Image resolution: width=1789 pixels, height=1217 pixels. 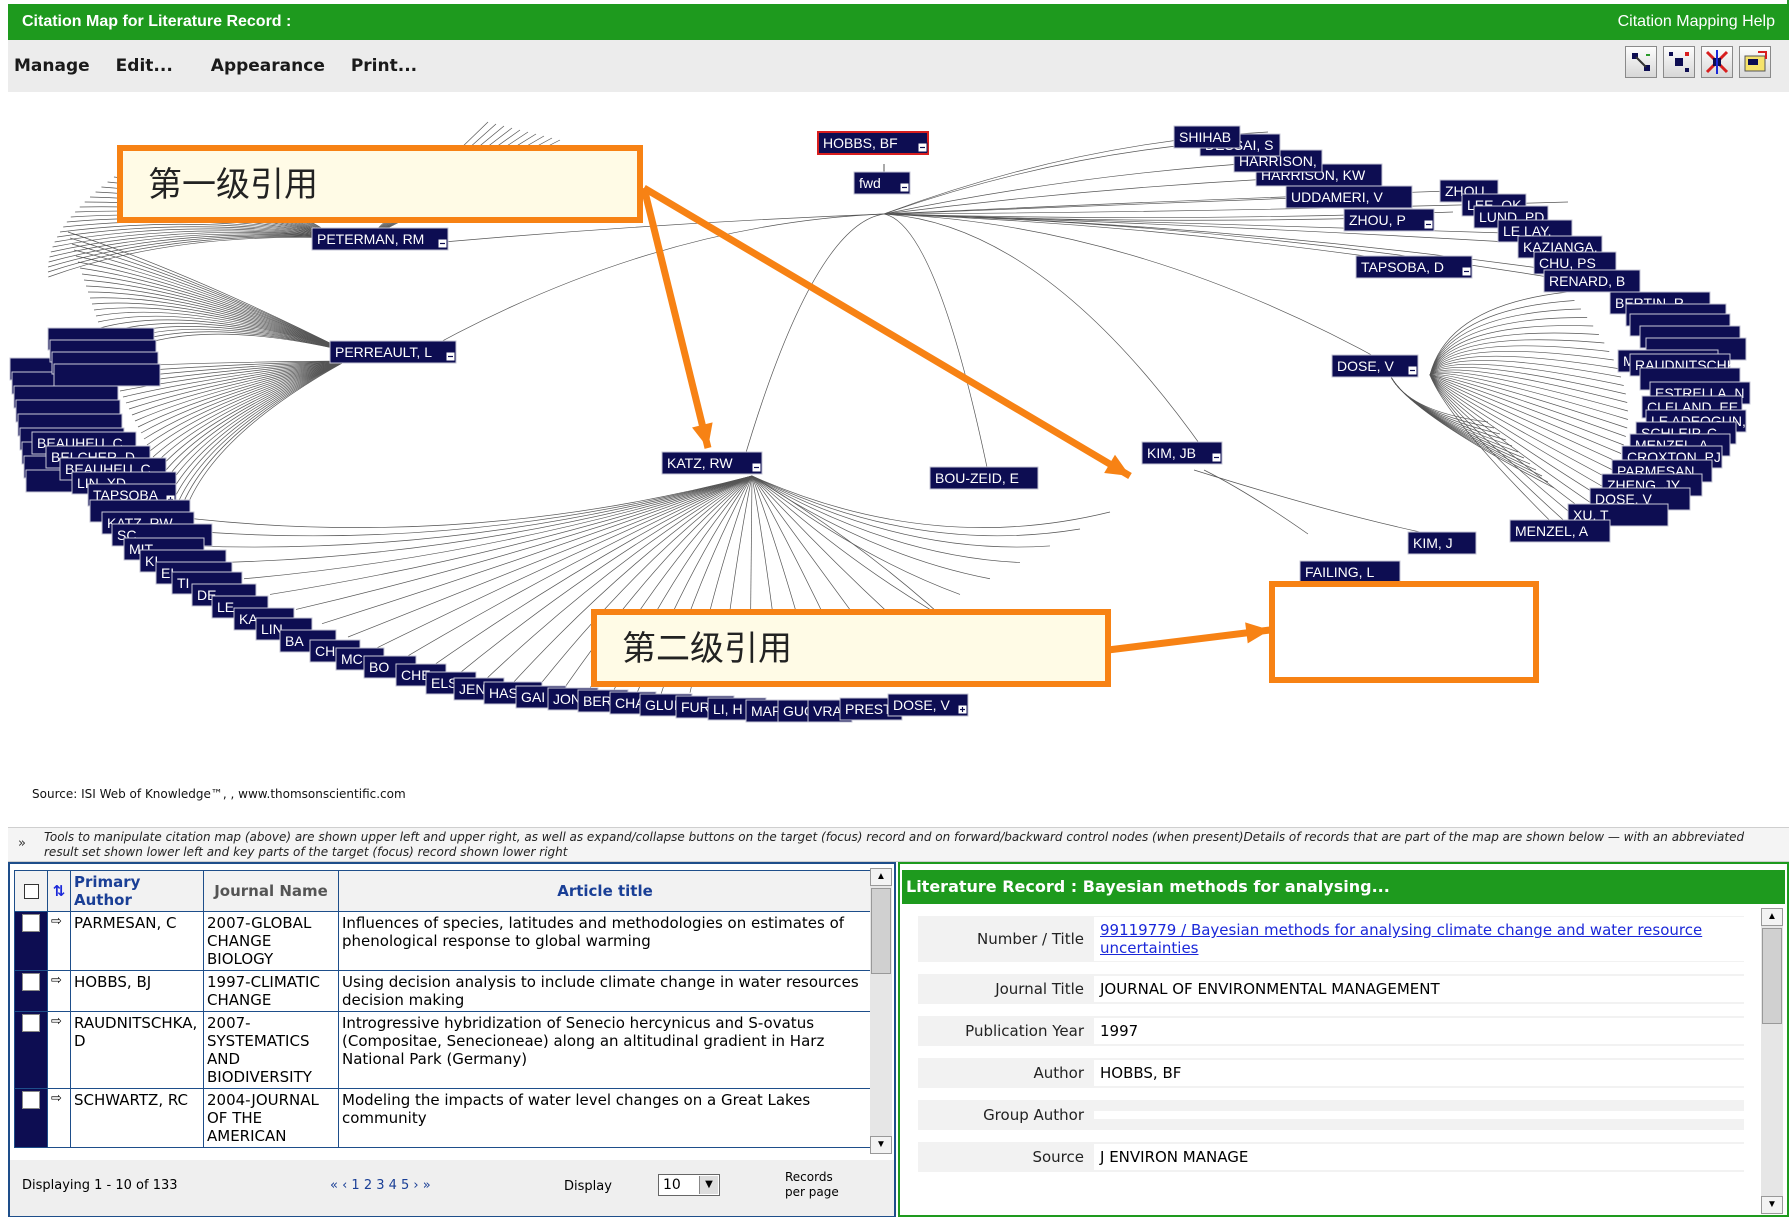 I want to click on detail-label: Journal Title, so click(x=1039, y=989).